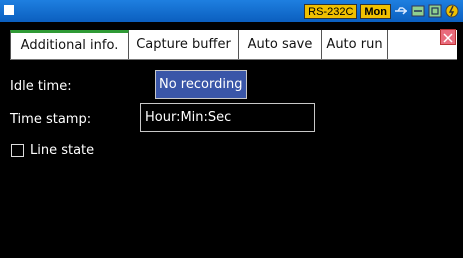 This screenshot has width=463, height=258. Describe the element at coordinates (227, 117) in the screenshot. I see `time-stamp-field: Hour:Min:Sec` at that location.